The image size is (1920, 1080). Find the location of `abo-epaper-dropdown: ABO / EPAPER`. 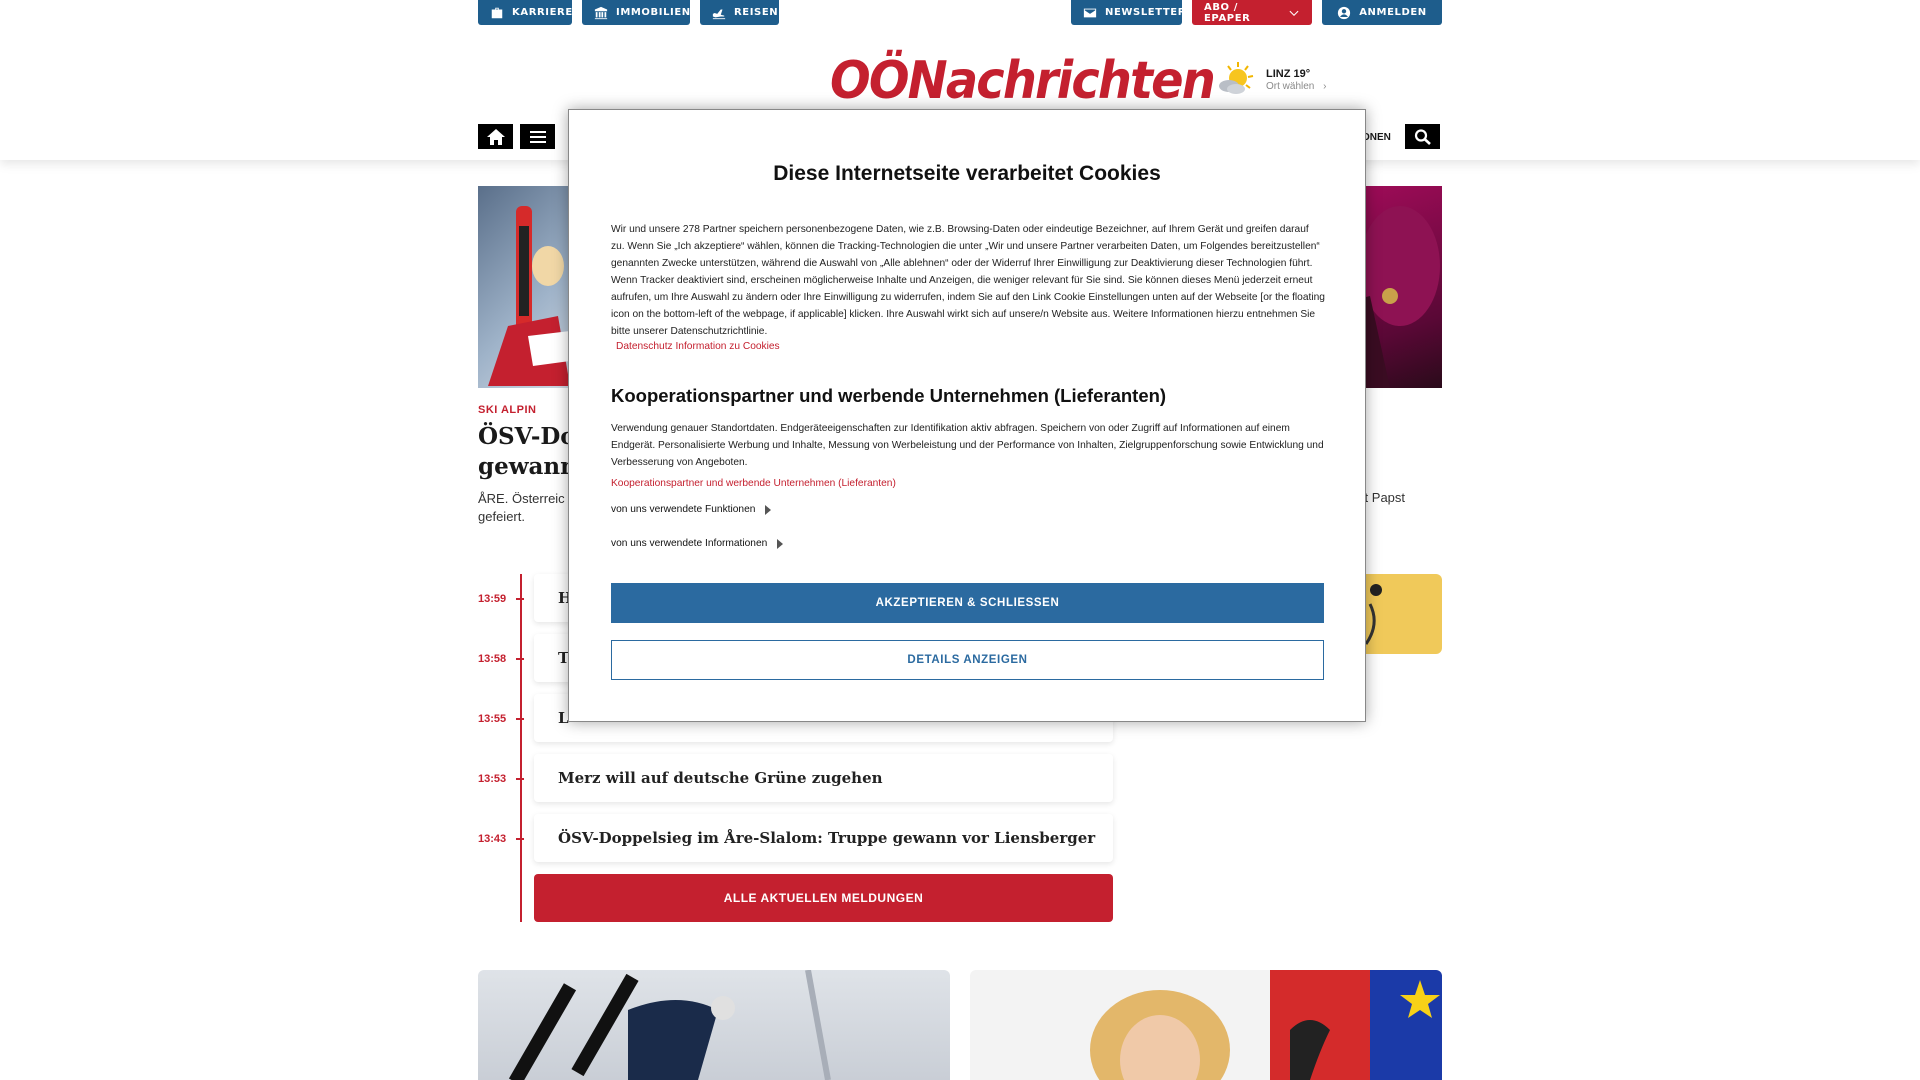

abo-epaper-dropdown: ABO / EPAPER is located at coordinates (1252, 12).